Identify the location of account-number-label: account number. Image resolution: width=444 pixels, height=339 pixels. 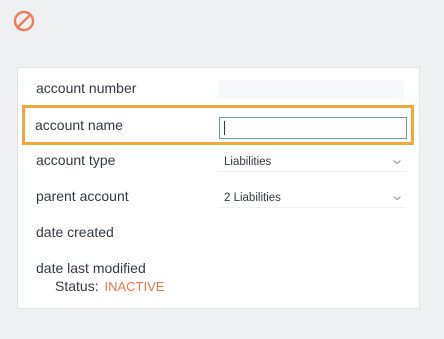
(86, 88).